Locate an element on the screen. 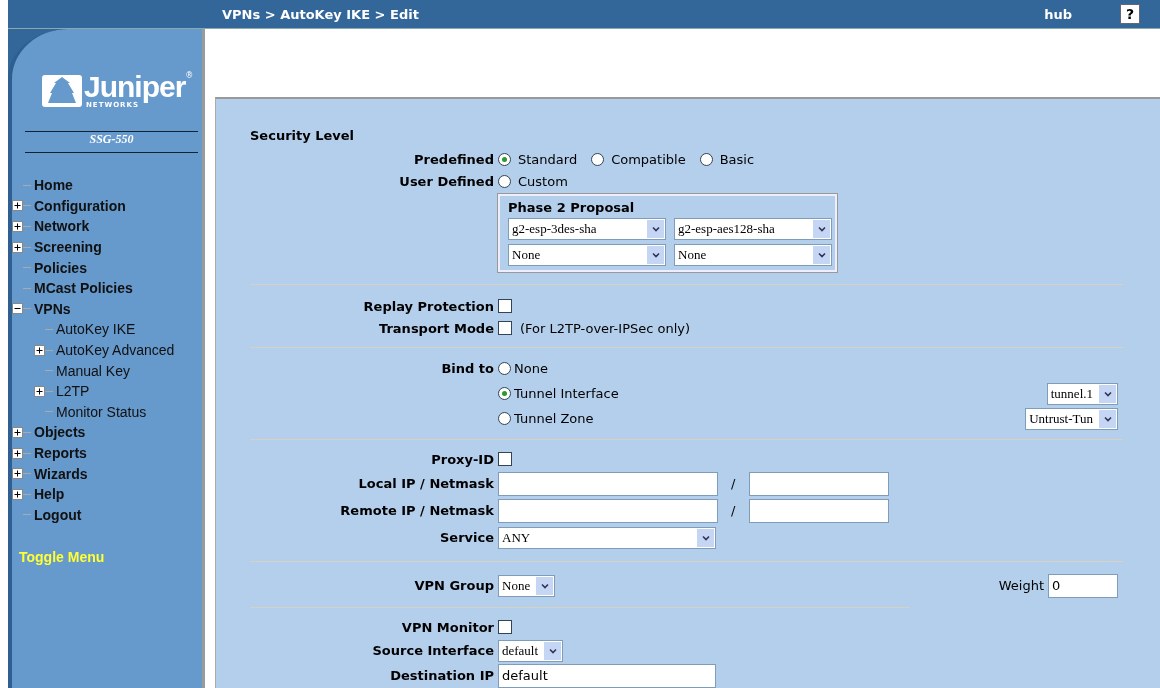  submenu-item: Manual Key is located at coordinates (93, 370).